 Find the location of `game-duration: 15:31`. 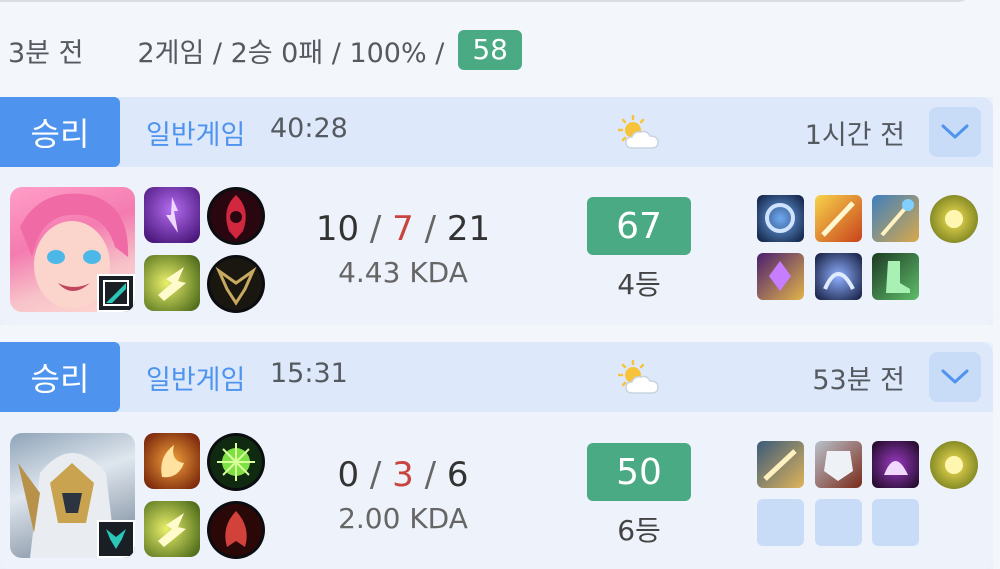

game-duration: 15:31 is located at coordinates (309, 373).